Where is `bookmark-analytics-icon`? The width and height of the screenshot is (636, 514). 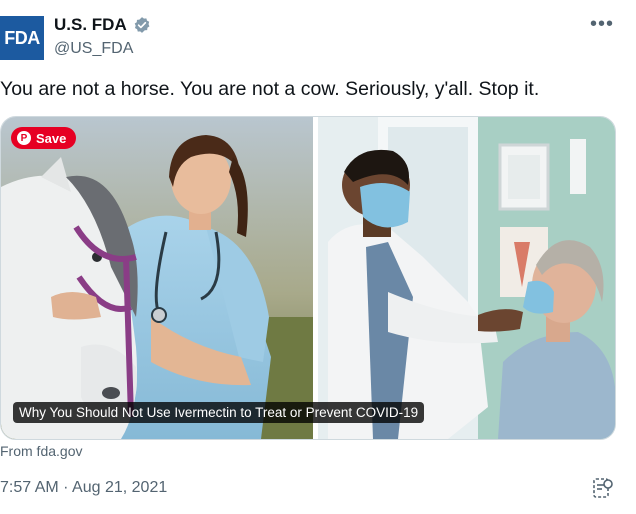 bookmark-analytics-icon is located at coordinates (603, 488).